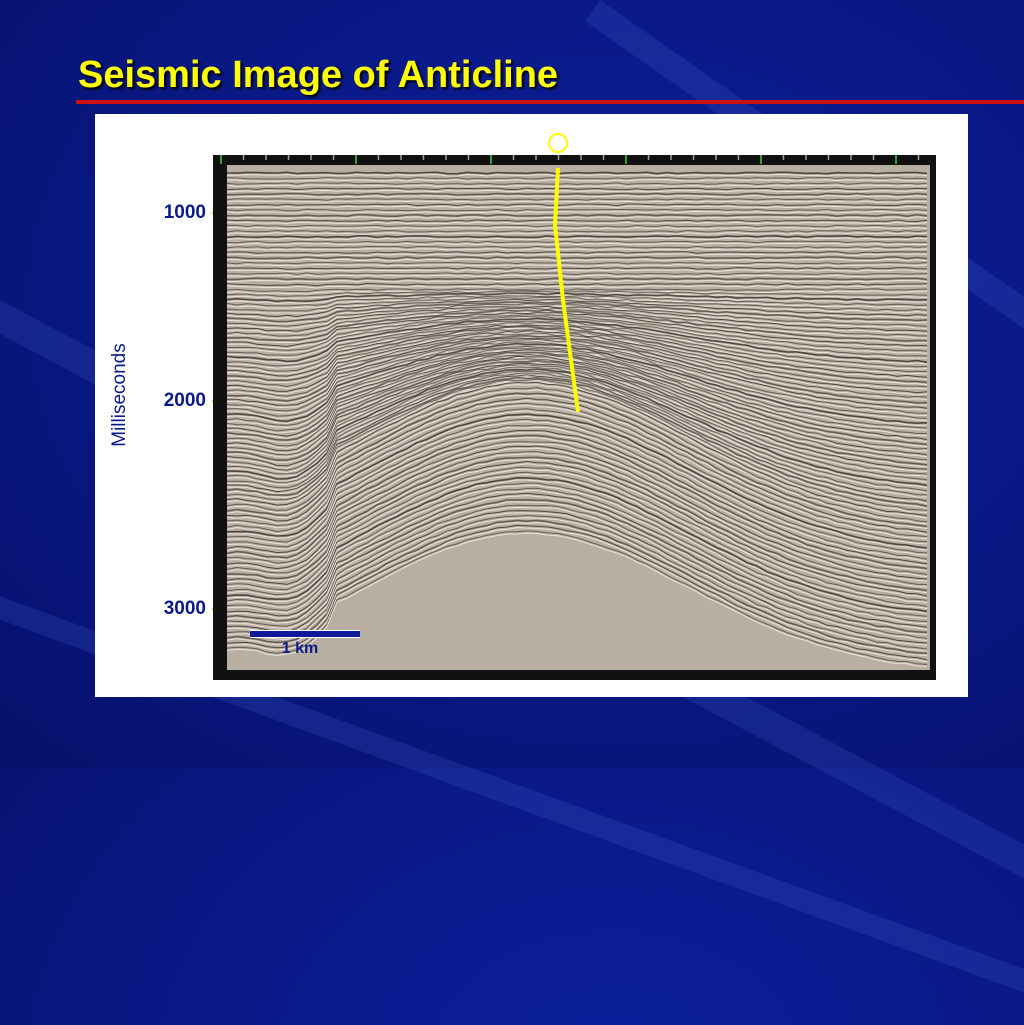 The height and width of the screenshot is (1025, 1024). Describe the element at coordinates (558, 143) in the screenshot. I see `circle-icon` at that location.